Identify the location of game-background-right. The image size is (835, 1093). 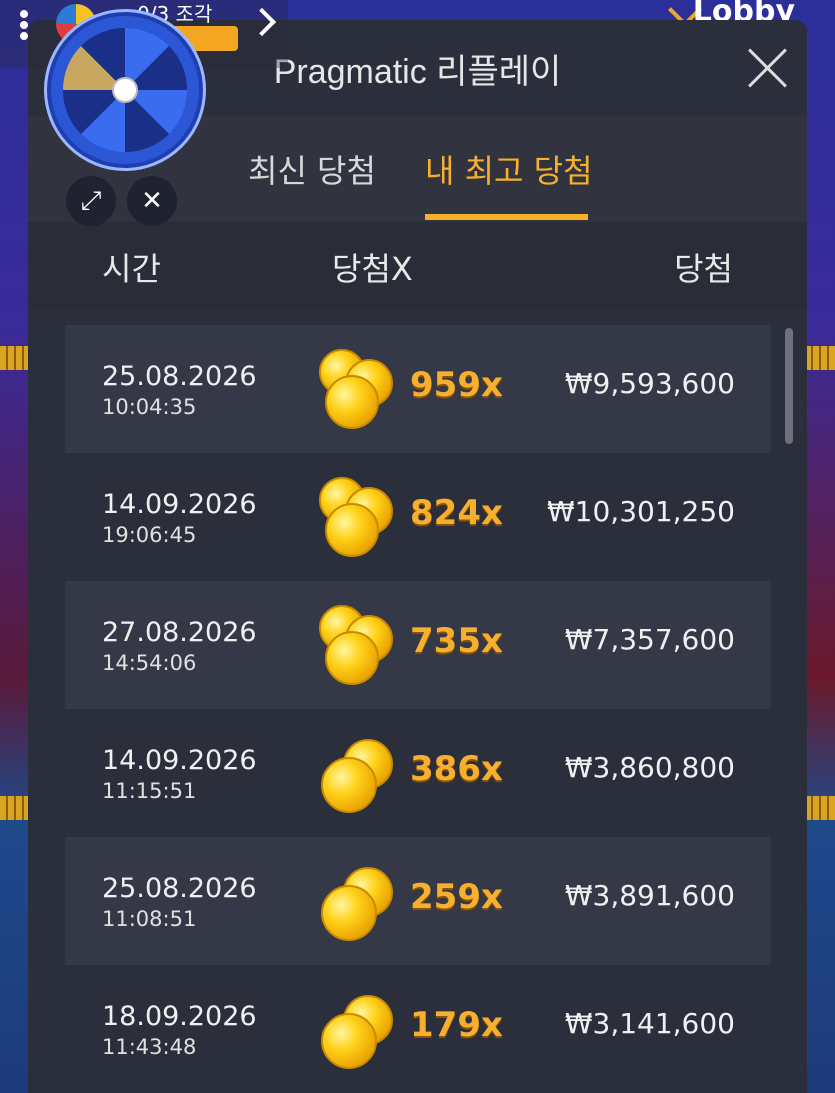
(820, 546).